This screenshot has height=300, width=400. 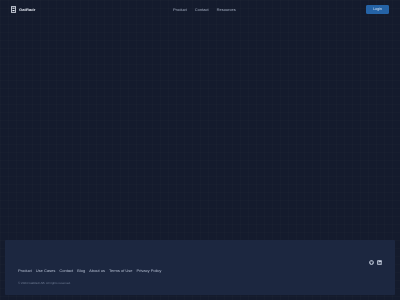 I want to click on copyright-text: © 2024 GatRadr AB. All rights reserved., so click(x=44, y=283).